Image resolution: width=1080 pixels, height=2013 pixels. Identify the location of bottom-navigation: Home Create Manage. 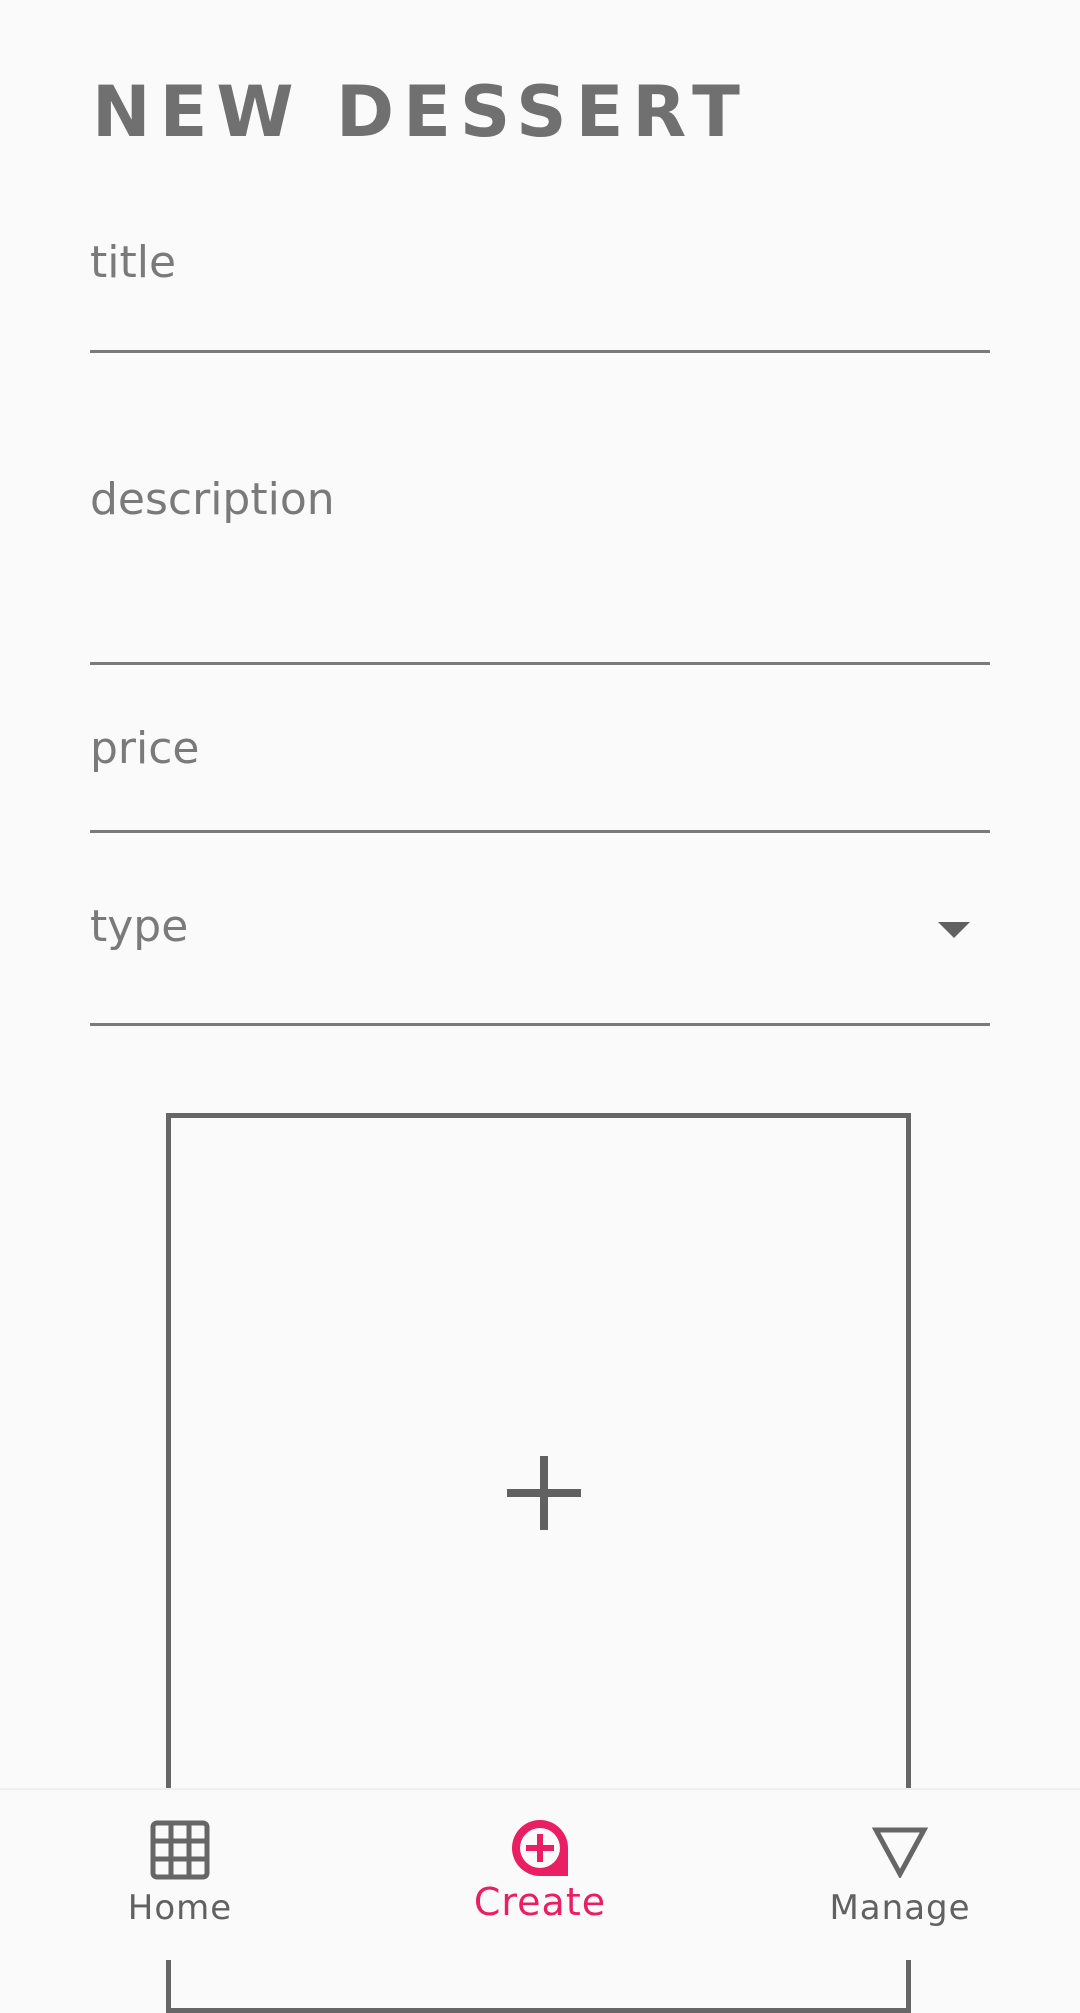
(540, 1874).